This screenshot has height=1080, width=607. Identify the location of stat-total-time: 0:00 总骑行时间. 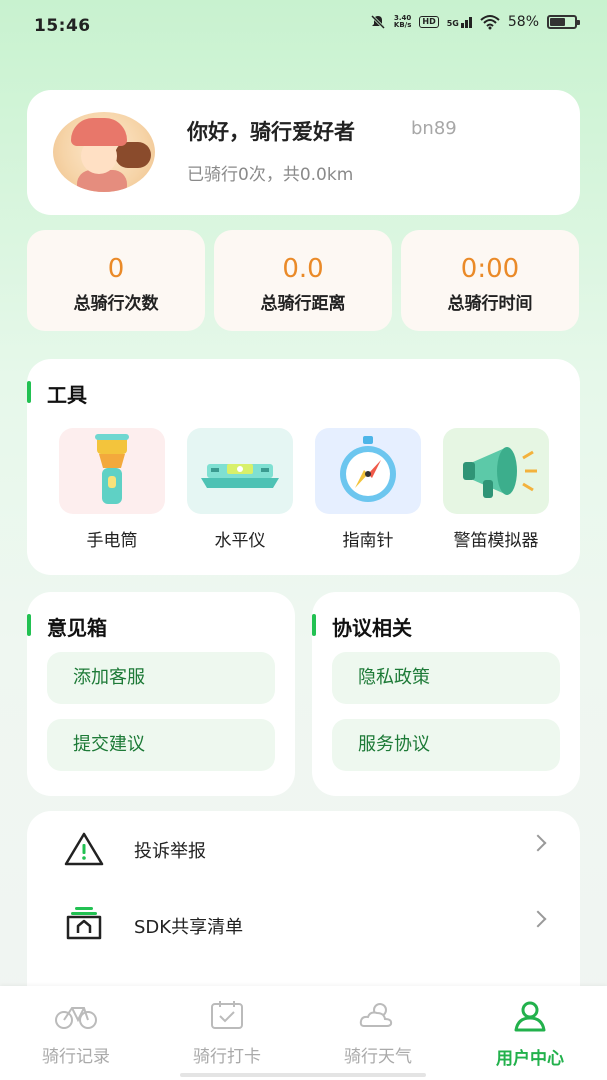
(490, 280).